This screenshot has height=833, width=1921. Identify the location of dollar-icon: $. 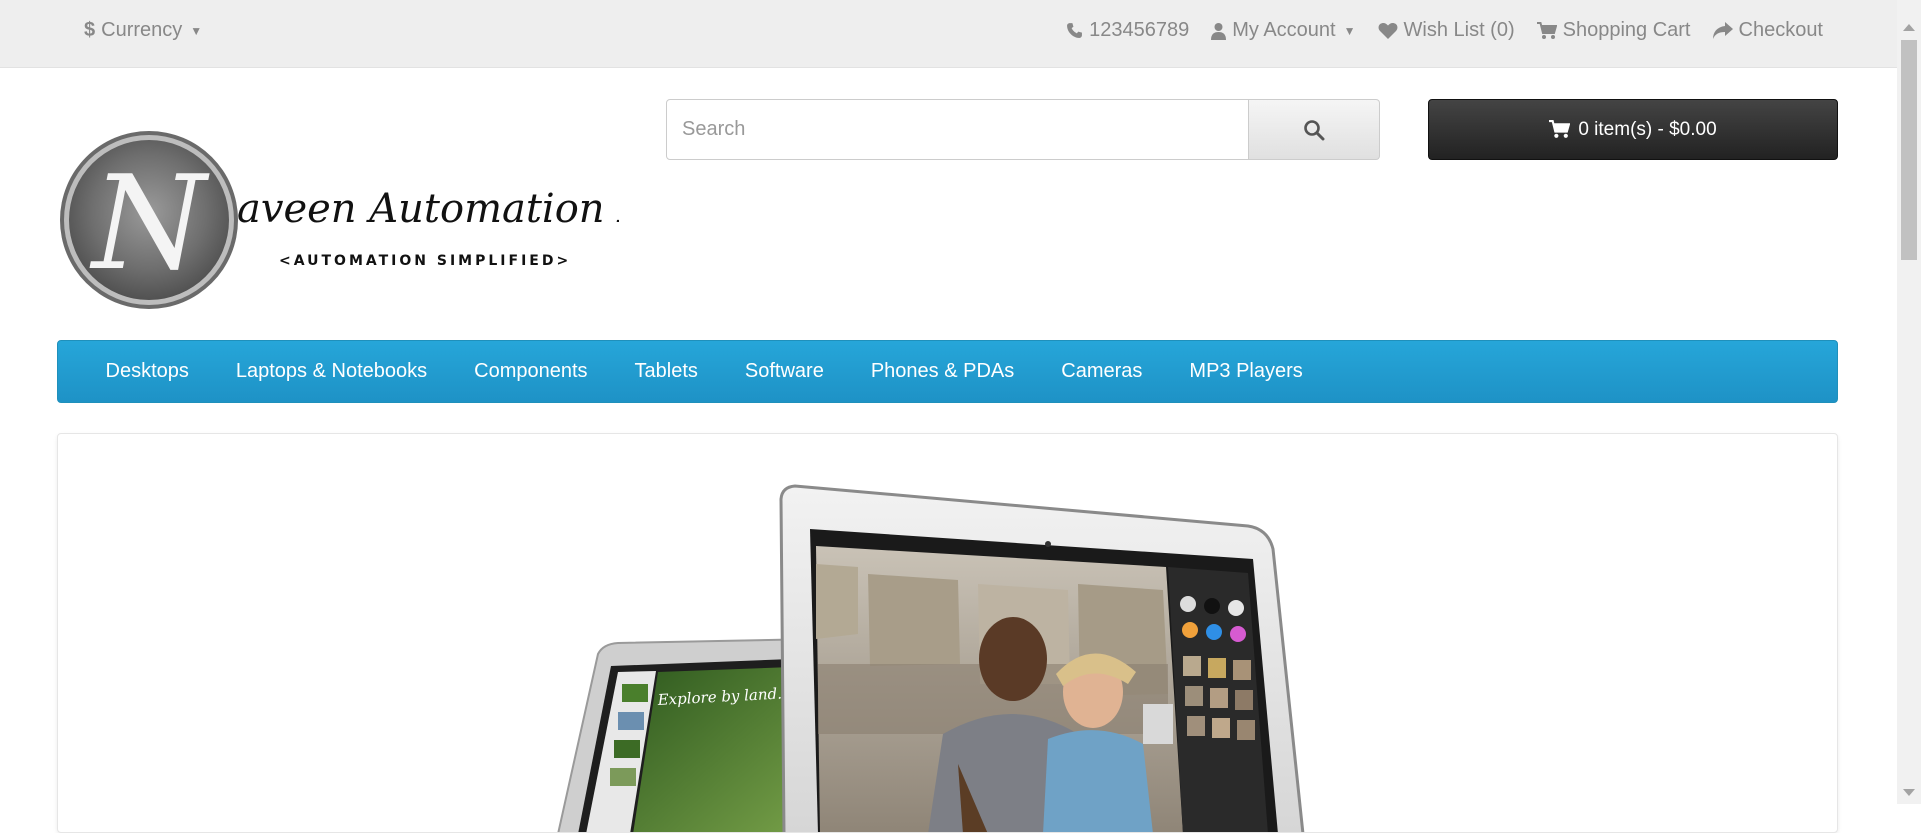
(90, 30).